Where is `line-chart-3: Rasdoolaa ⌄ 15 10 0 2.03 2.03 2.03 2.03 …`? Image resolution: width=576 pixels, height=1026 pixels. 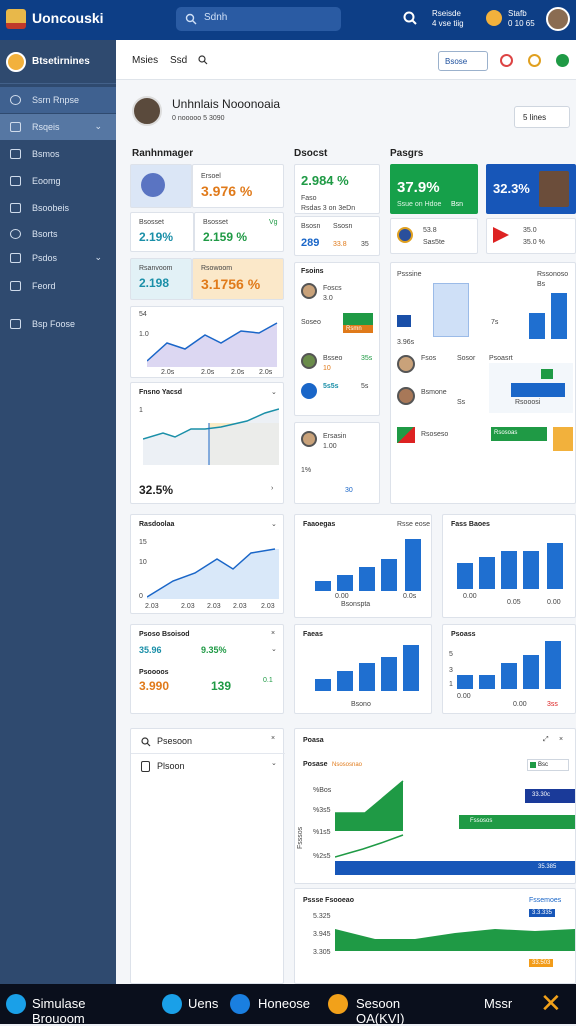 line-chart-3: Rasdoolaa ⌄ 15 10 0 2.03 2.03 2.03 2.03 … is located at coordinates (207, 564).